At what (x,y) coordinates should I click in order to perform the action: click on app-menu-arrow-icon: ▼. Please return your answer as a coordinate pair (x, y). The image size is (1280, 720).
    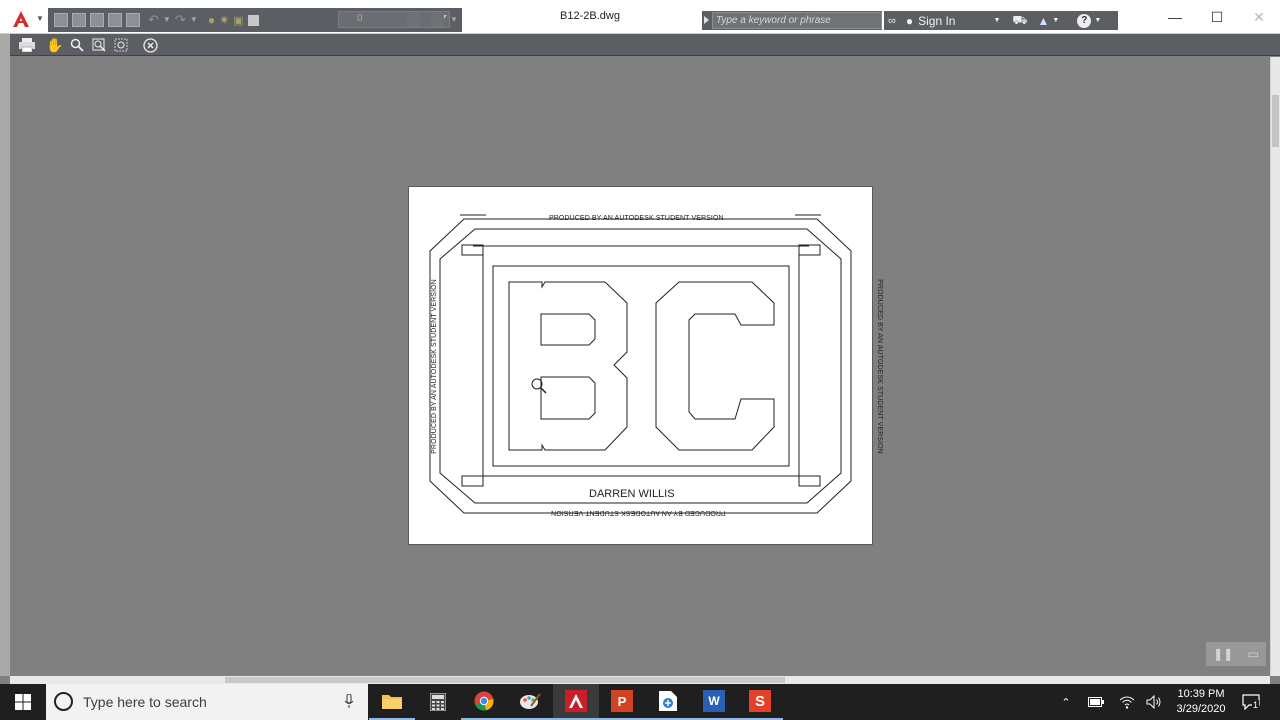
    Looking at the image, I should click on (40, 18).